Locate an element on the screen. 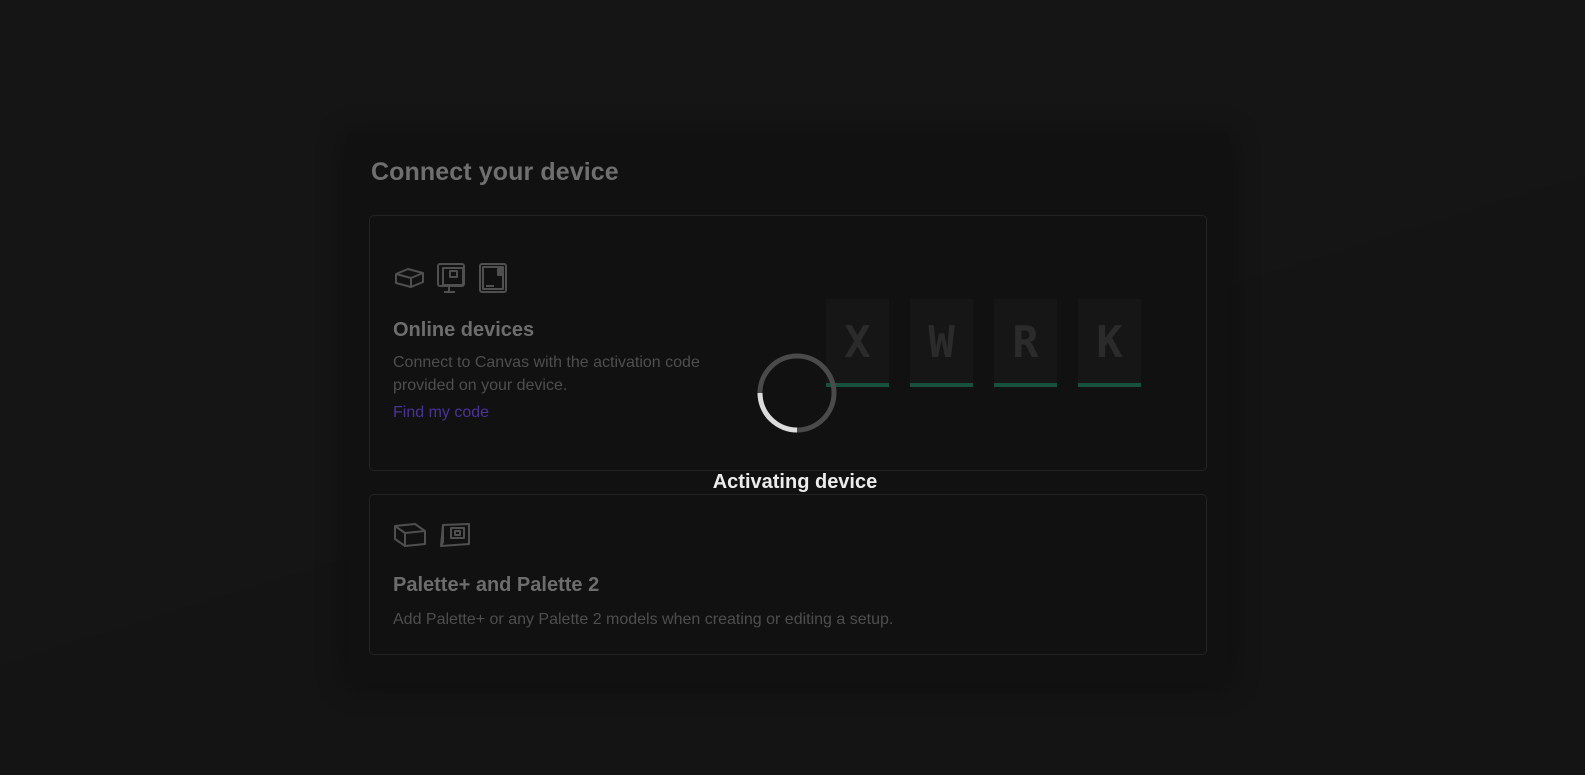 The height and width of the screenshot is (775, 1585). loading-spinner-icon is located at coordinates (797, 393).